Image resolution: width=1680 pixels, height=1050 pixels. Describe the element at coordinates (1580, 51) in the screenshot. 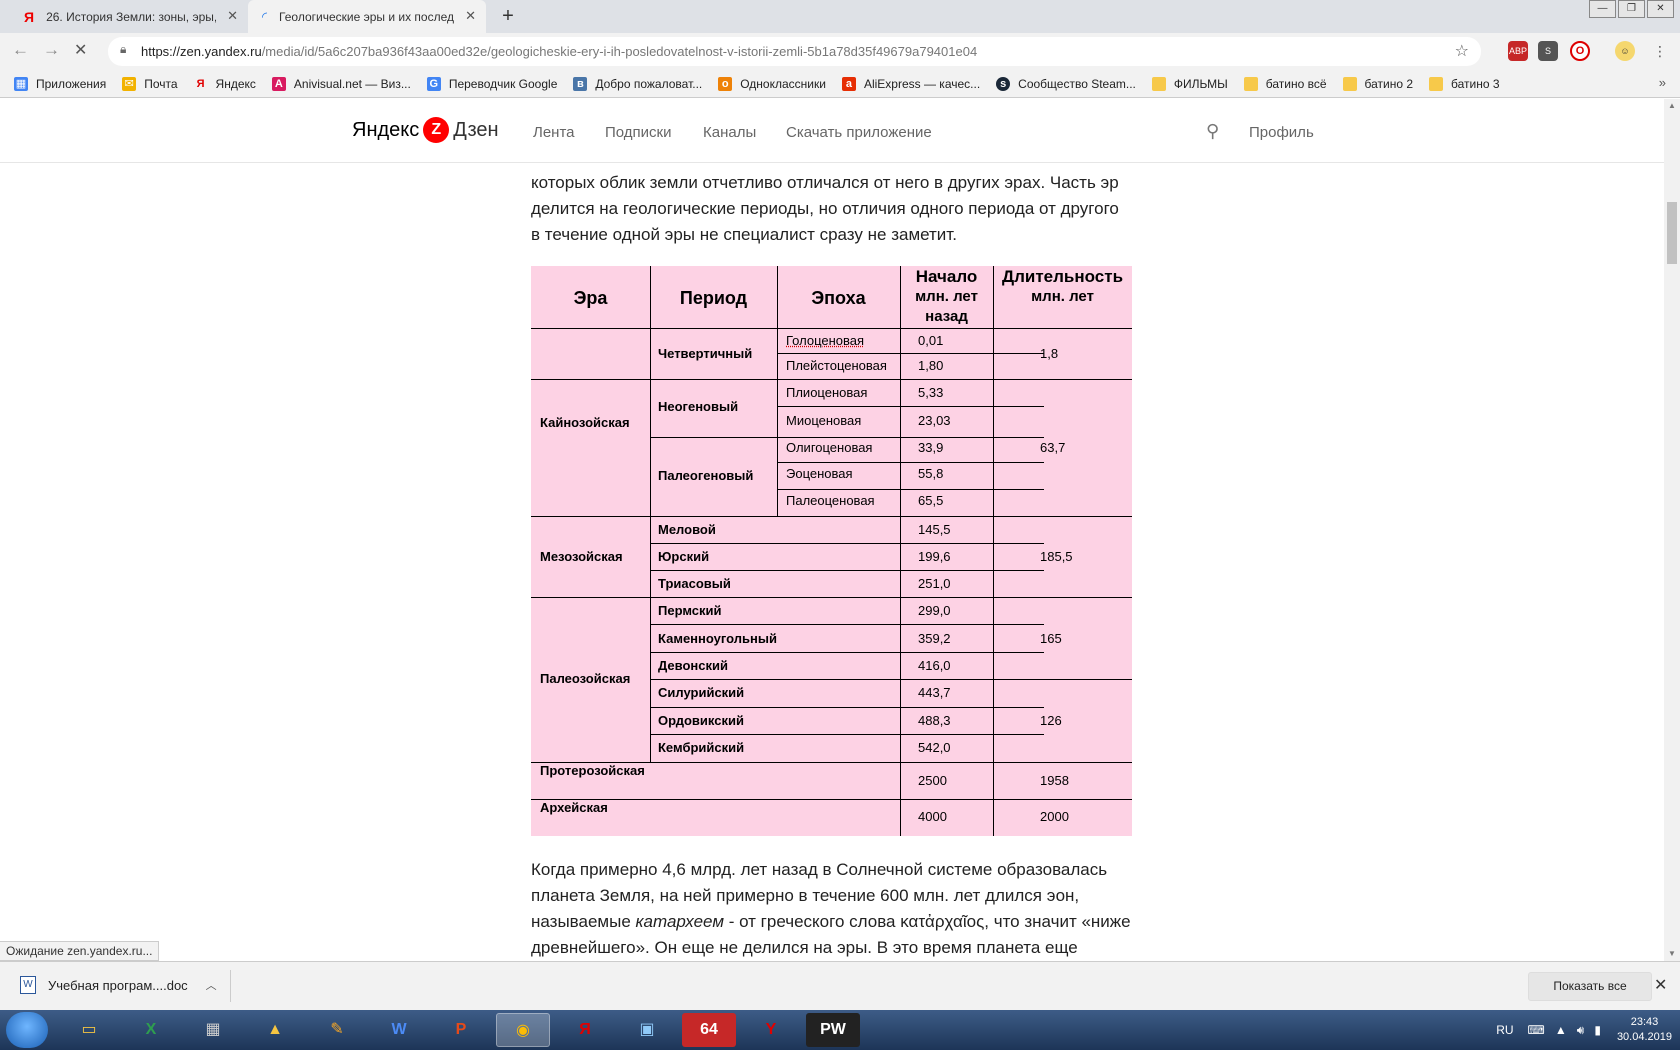

I see `opera-icon: O` at that location.